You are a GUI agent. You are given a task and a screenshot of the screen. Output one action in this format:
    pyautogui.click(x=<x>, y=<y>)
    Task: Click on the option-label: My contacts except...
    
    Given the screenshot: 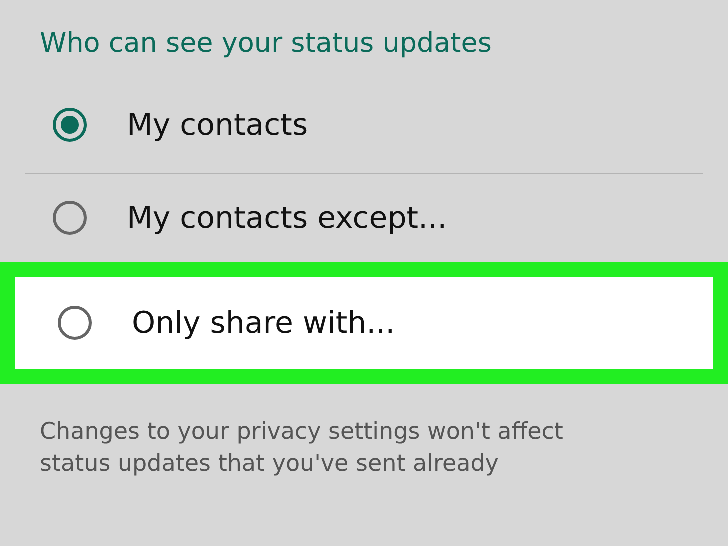 What is the action you would take?
    pyautogui.click(x=287, y=218)
    